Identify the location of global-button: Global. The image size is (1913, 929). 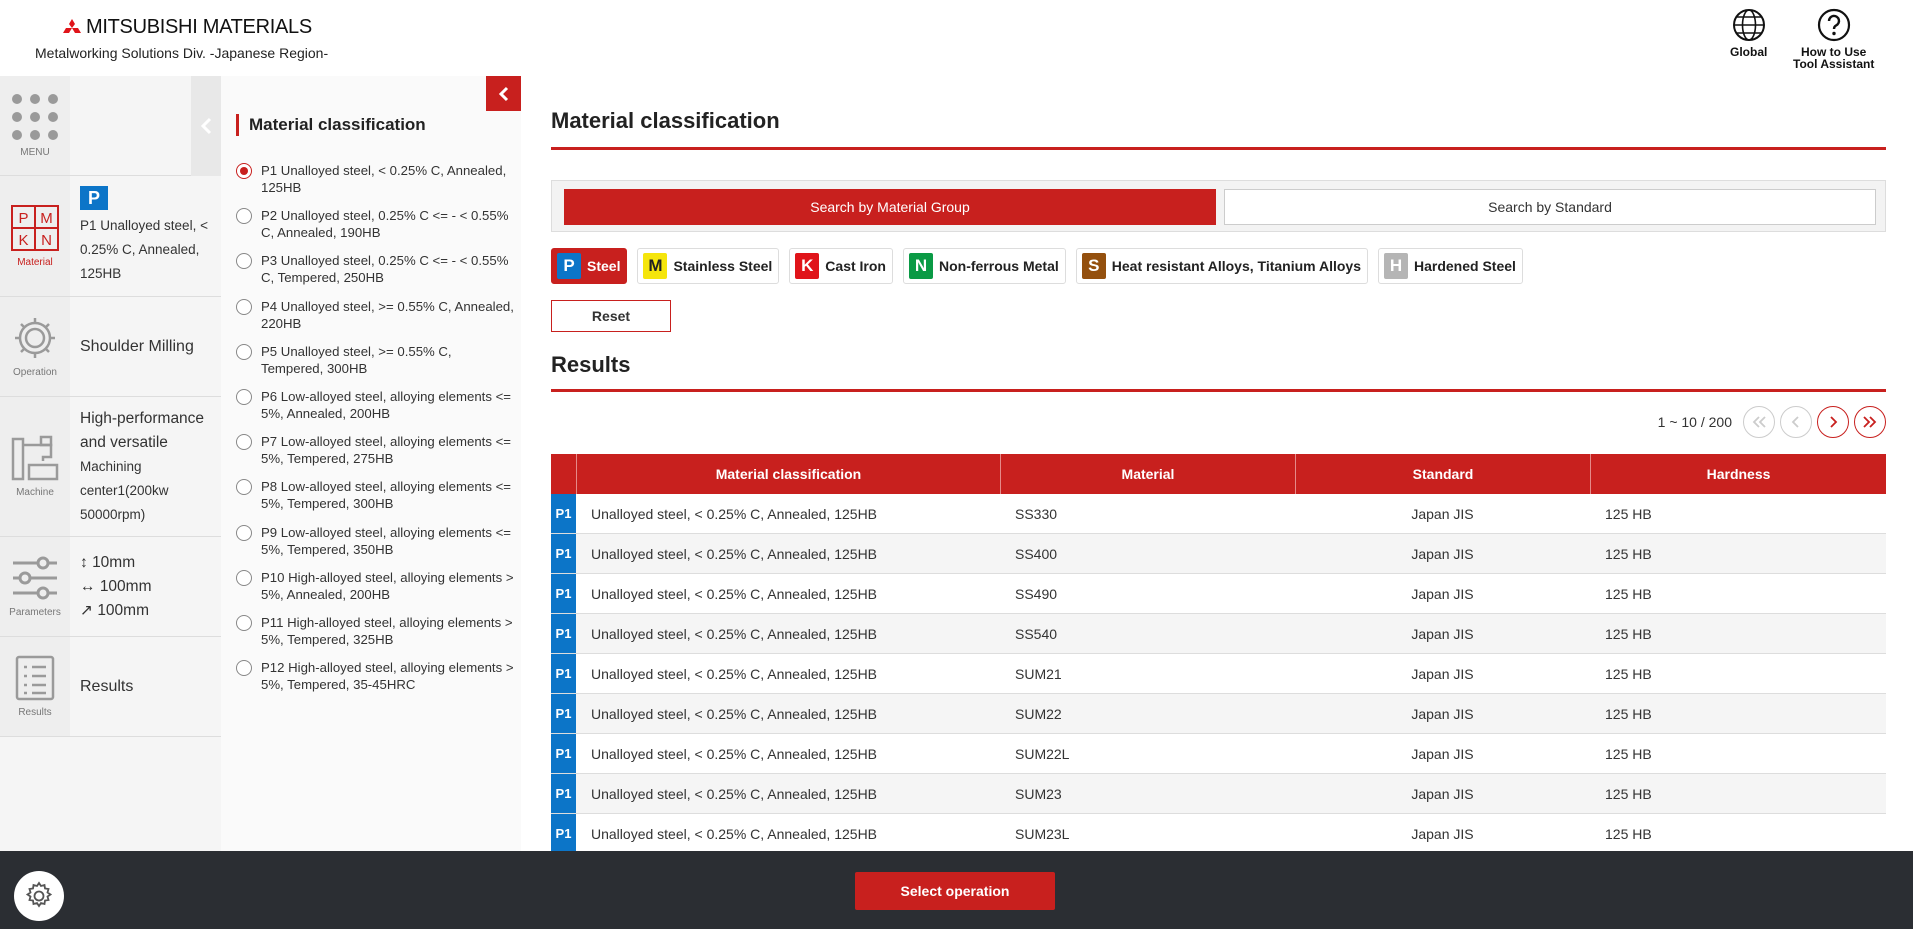
(1748, 33).